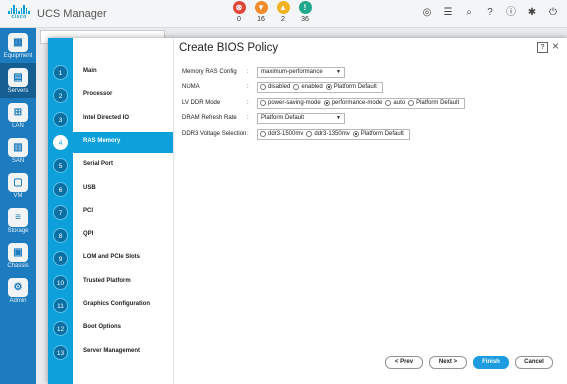 The height and width of the screenshot is (384, 567). Describe the element at coordinates (355, 87) in the screenshot. I see `radio-label: Platform Default` at that location.